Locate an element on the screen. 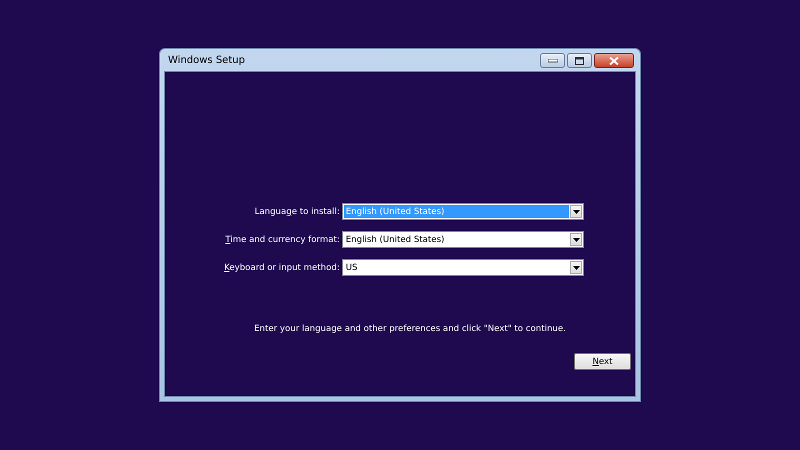 This screenshot has height=450, width=800. next-button: Next is located at coordinates (602, 361).